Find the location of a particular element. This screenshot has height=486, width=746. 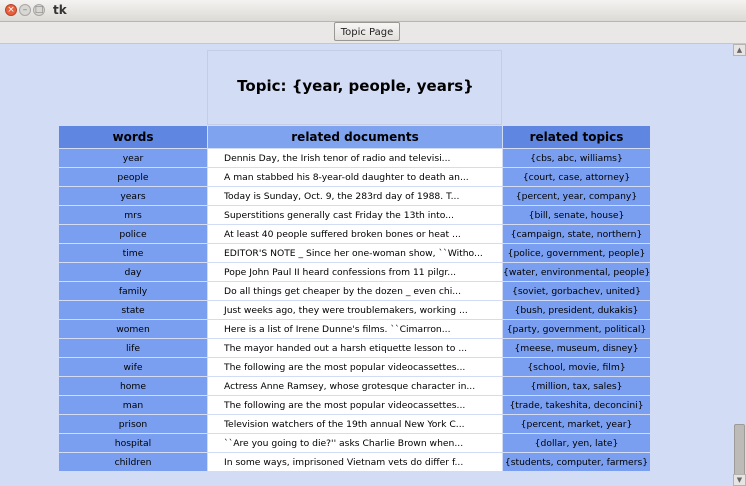

word-cell: year is located at coordinates (133, 158).